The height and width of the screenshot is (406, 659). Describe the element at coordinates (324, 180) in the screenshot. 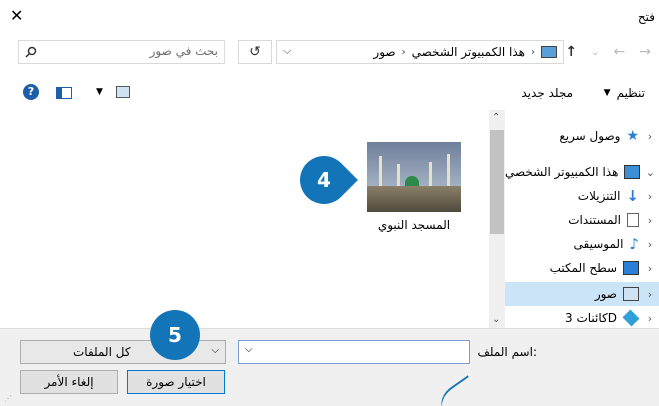

I see `step-callout-badge: 4` at that location.